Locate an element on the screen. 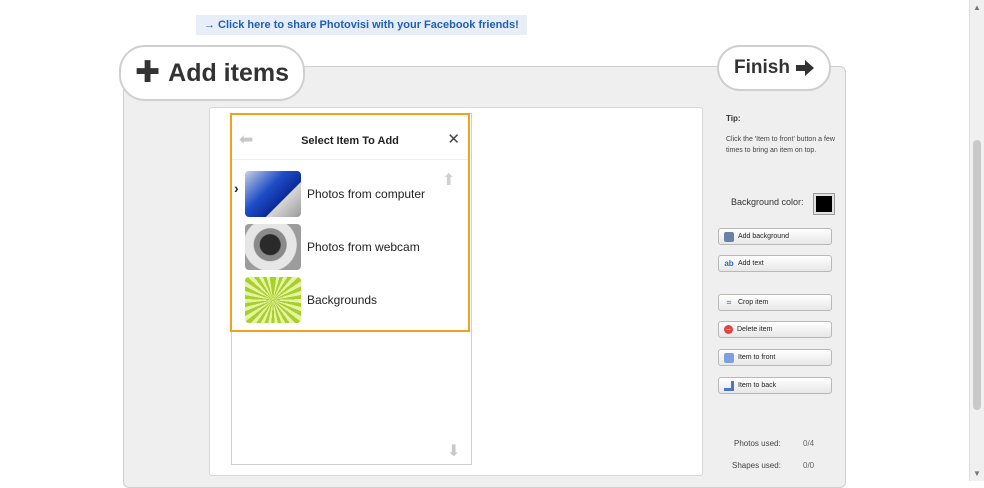 The width and height of the screenshot is (984, 488). computer-monitor-icon is located at coordinates (273, 194).